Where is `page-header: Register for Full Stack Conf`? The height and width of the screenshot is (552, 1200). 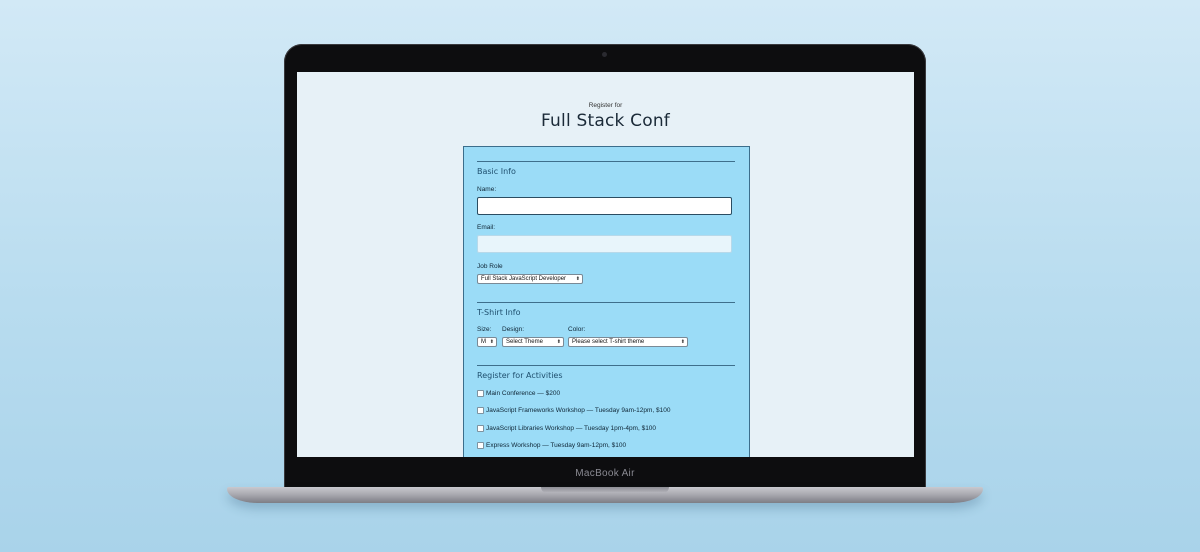 page-header: Register for Full Stack Conf is located at coordinates (605, 116).